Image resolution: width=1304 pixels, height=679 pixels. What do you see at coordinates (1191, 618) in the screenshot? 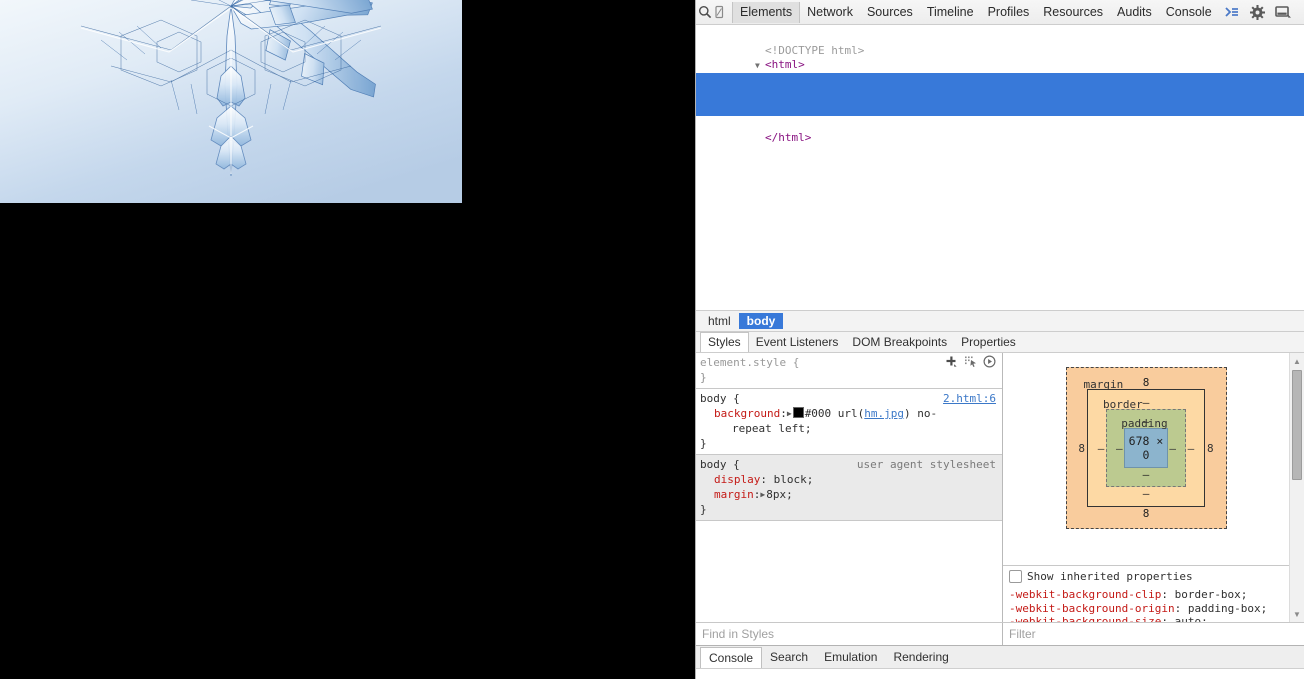
I see `computed-property-value: auto;` at bounding box center [1191, 618].